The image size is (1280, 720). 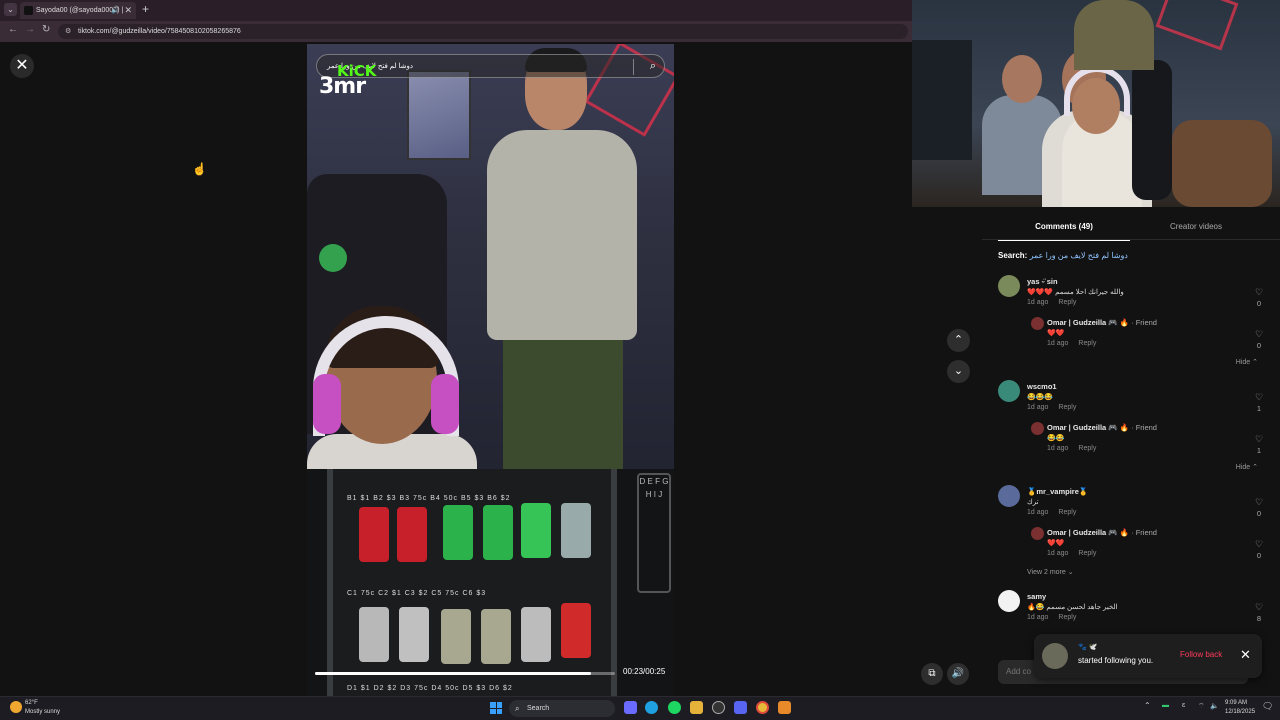 I want to click on search-label: Search:, so click(x=1013, y=255).